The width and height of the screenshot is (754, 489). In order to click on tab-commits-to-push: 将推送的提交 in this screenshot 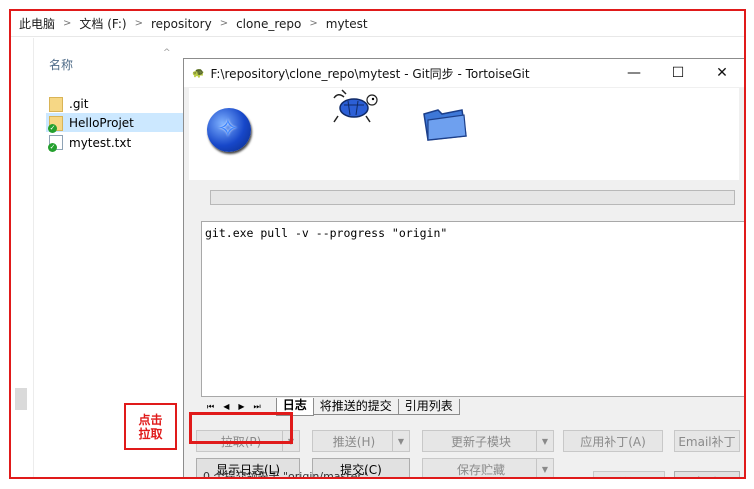, I will do `click(355, 407)`.